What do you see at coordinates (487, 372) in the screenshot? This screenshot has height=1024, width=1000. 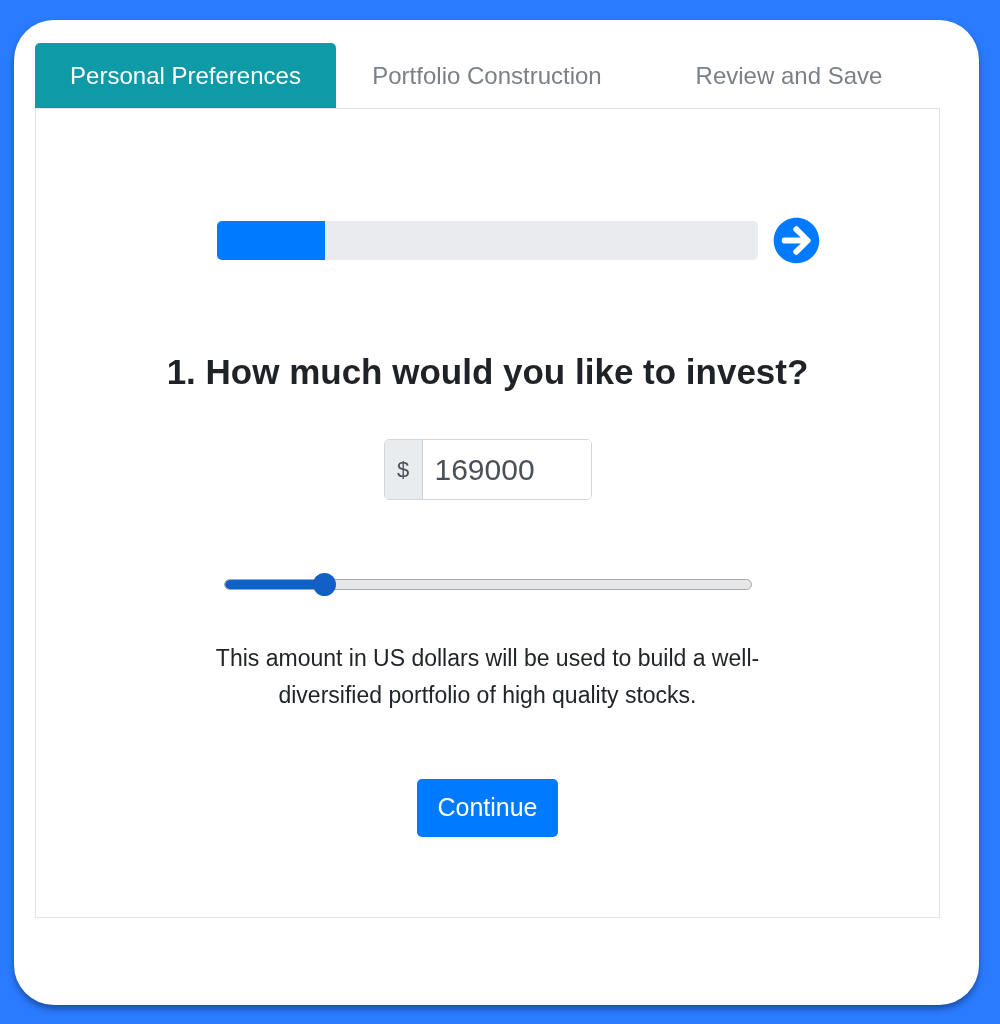 I see `question-title: 1. How much would you like to invest?` at bounding box center [487, 372].